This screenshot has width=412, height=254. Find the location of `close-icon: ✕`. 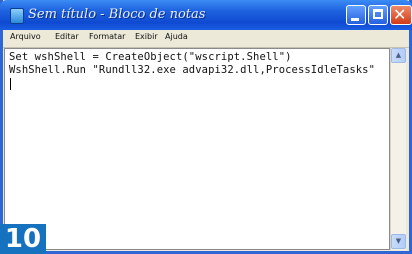

close-icon: ✕ is located at coordinates (400, 14).